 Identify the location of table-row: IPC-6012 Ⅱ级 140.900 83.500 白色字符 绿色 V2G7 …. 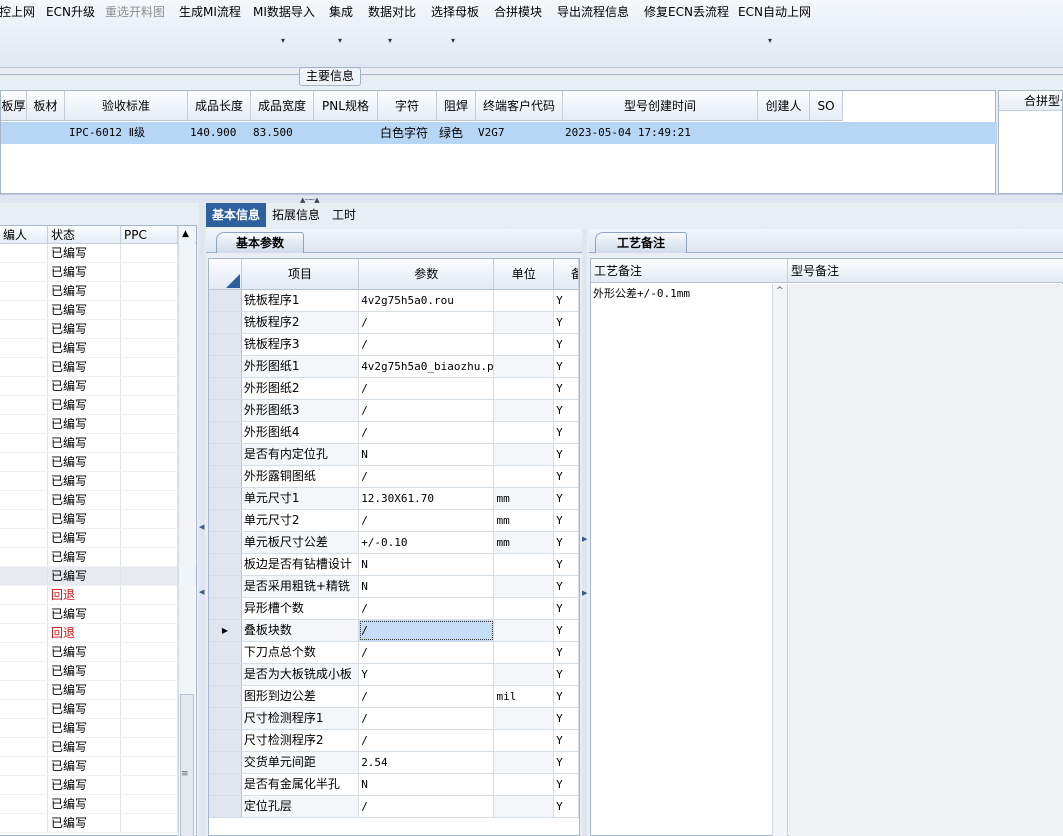
(499, 133).